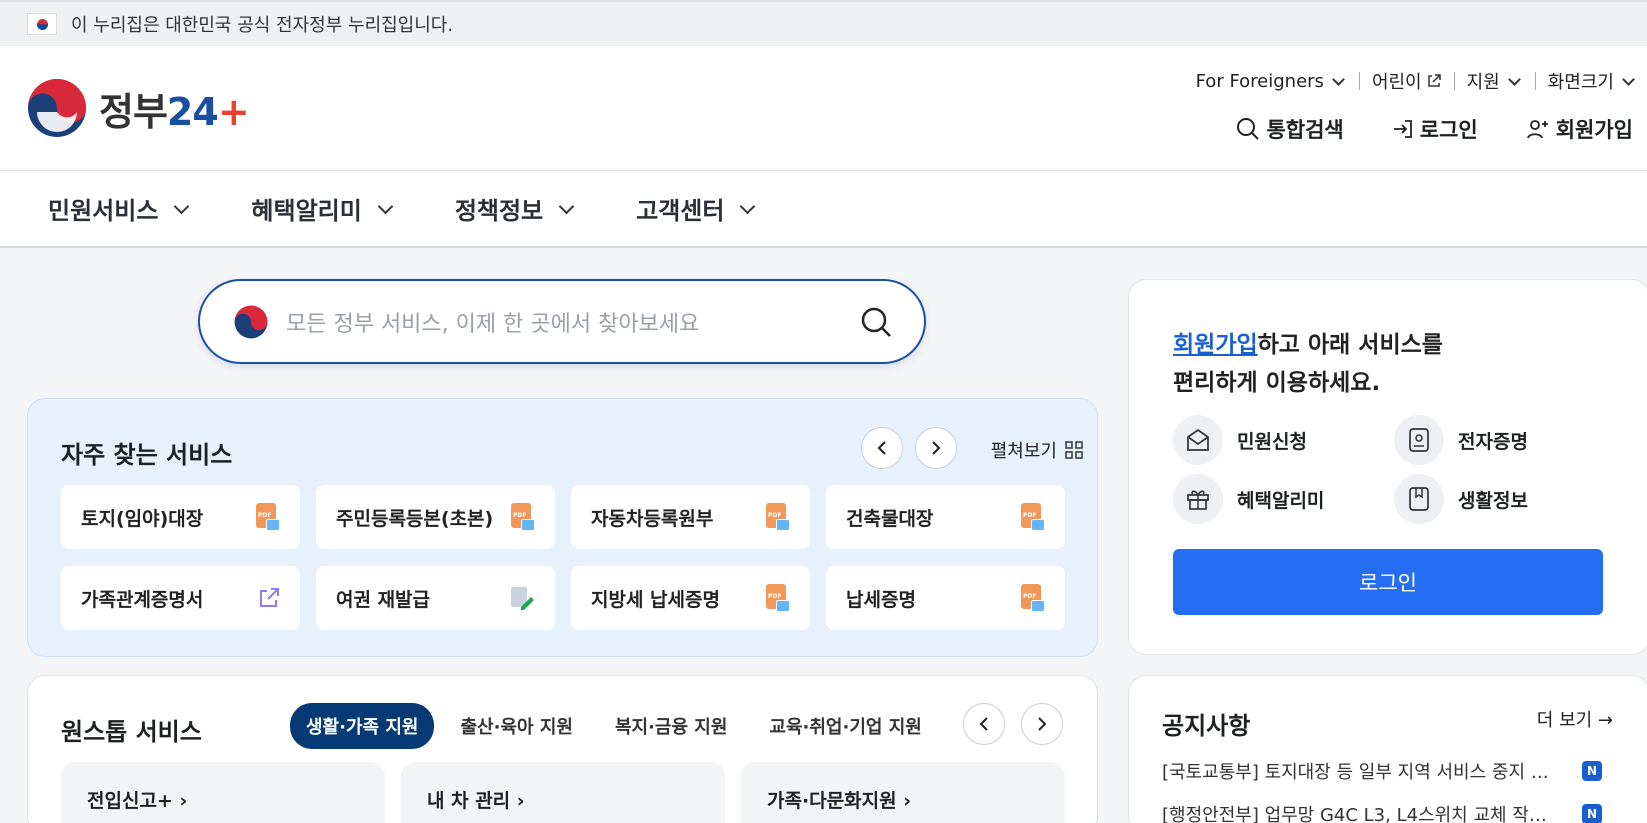  What do you see at coordinates (1382, 812) in the screenshot?
I see `notice-item: [행정안전부] 업무망 G4C L3, L4스위치 교체 작… N` at bounding box center [1382, 812].